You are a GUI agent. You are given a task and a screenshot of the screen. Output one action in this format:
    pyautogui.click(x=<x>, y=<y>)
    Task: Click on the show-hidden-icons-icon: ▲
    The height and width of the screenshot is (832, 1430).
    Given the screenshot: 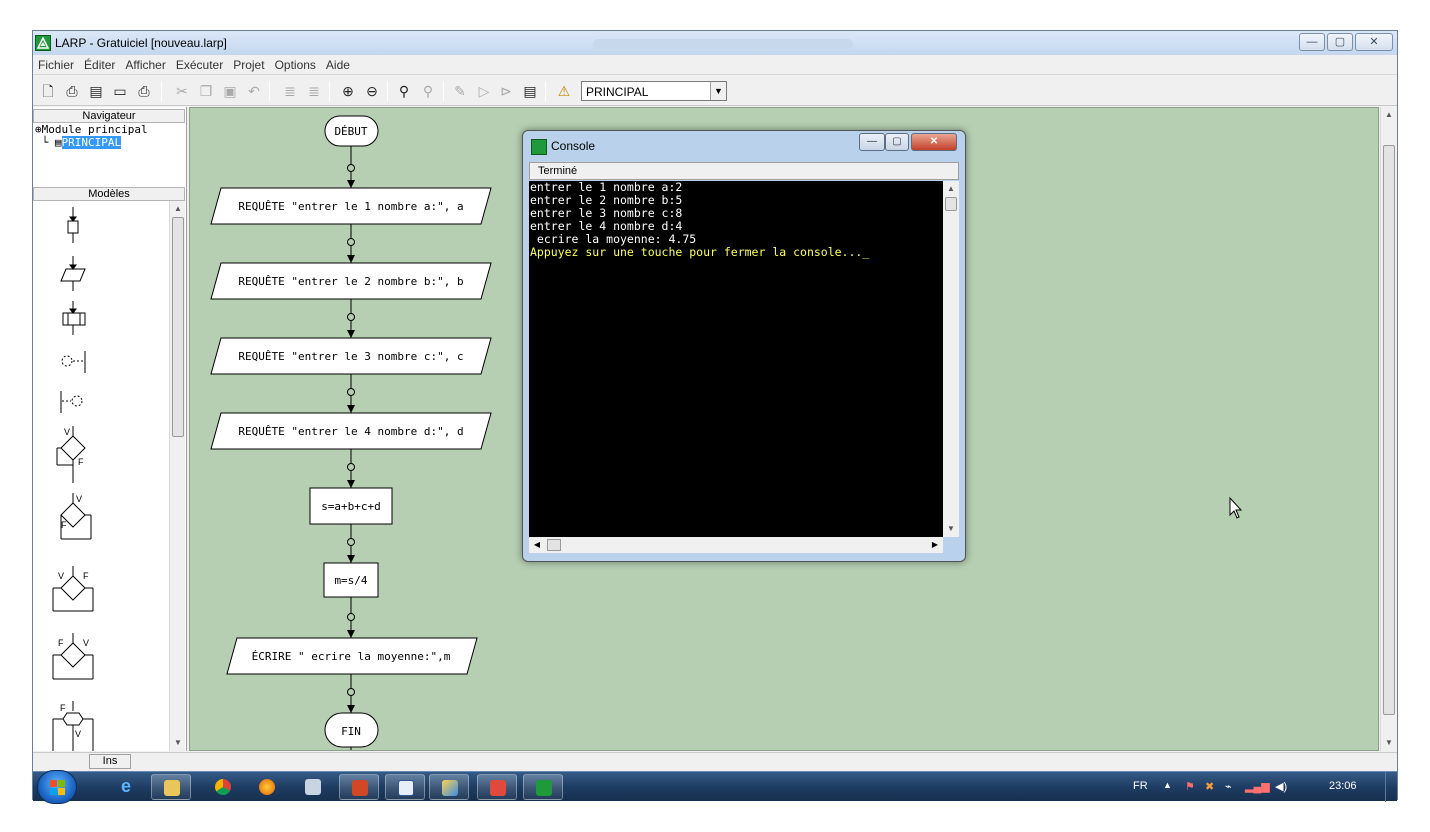 What is the action you would take?
    pyautogui.click(x=1167, y=785)
    